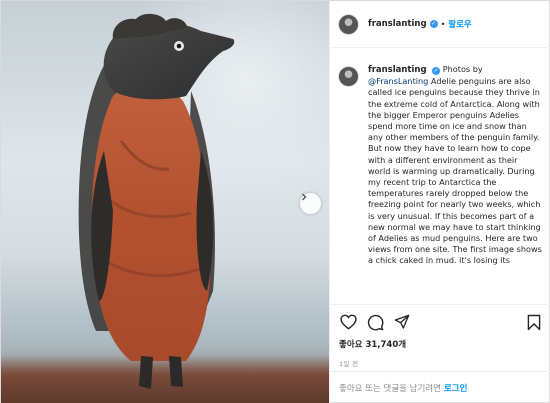 Image resolution: width=550 pixels, height=403 pixels. What do you see at coordinates (462, 69) in the screenshot?
I see `caption-intro: Photos by` at bounding box center [462, 69].